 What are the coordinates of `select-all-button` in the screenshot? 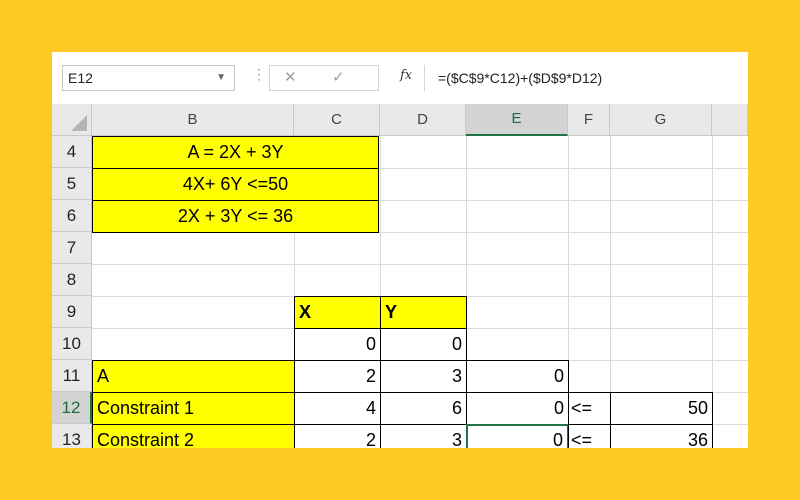 It's located at (72, 120).